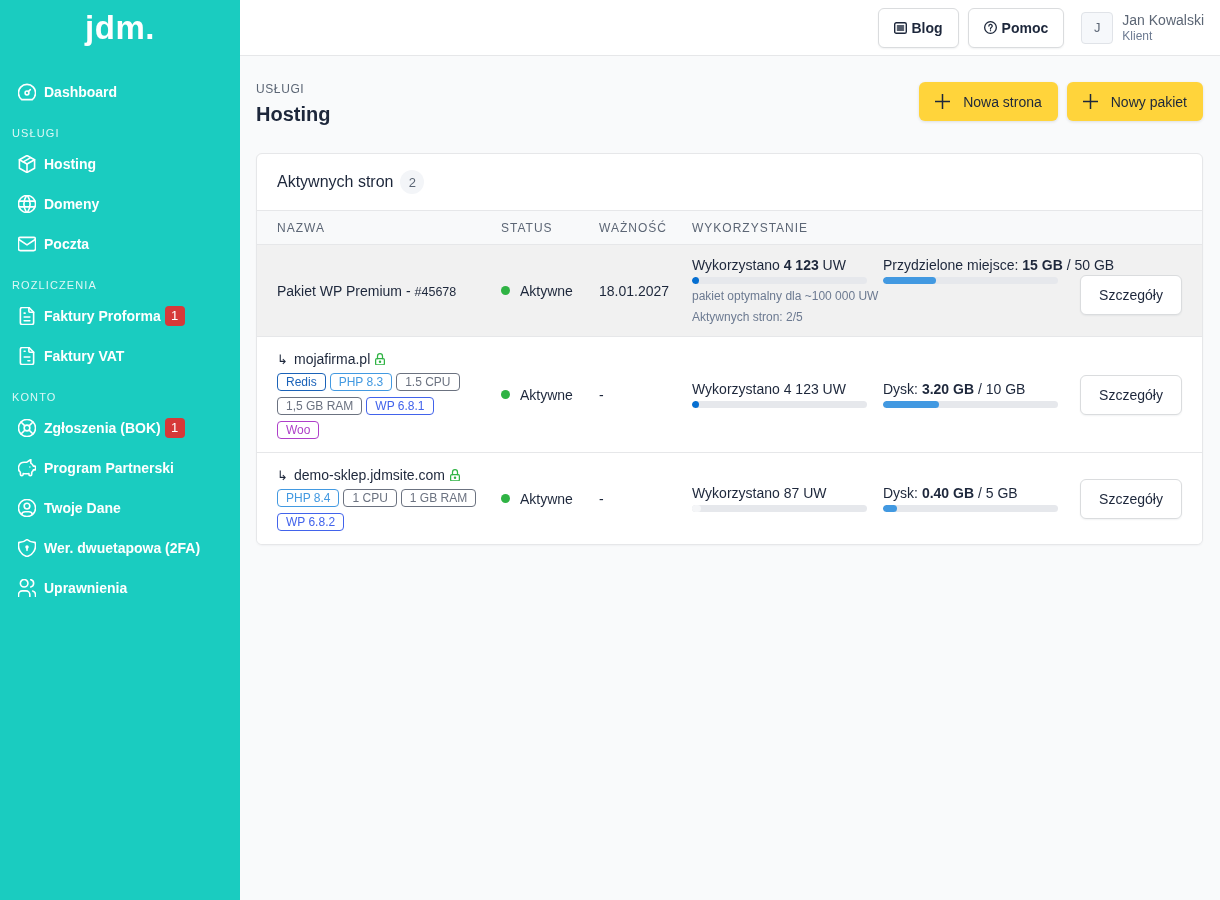 The width and height of the screenshot is (1220, 900). What do you see at coordinates (435, 291) in the screenshot?
I see `package-id: #45678` at bounding box center [435, 291].